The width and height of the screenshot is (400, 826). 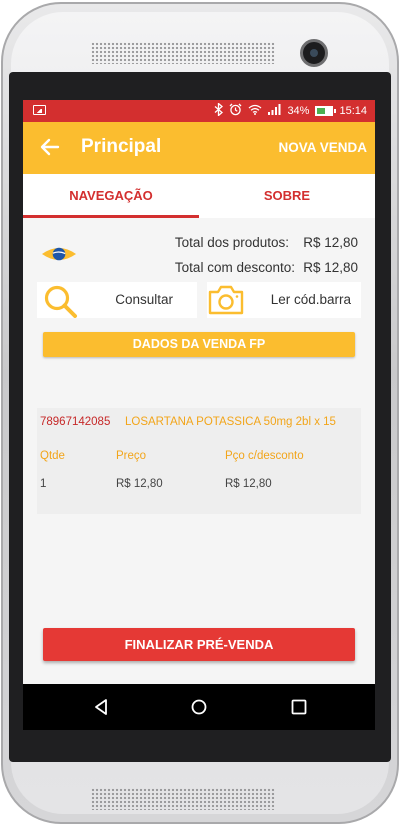 I want to click on bottom-speaker, so click(x=183, y=799).